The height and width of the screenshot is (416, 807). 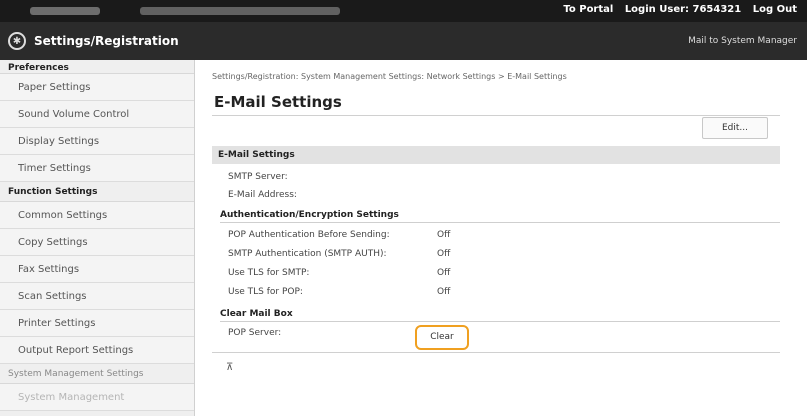 What do you see at coordinates (269, 273) in the screenshot?
I see `setting-label: Use TLS for SMTP:` at bounding box center [269, 273].